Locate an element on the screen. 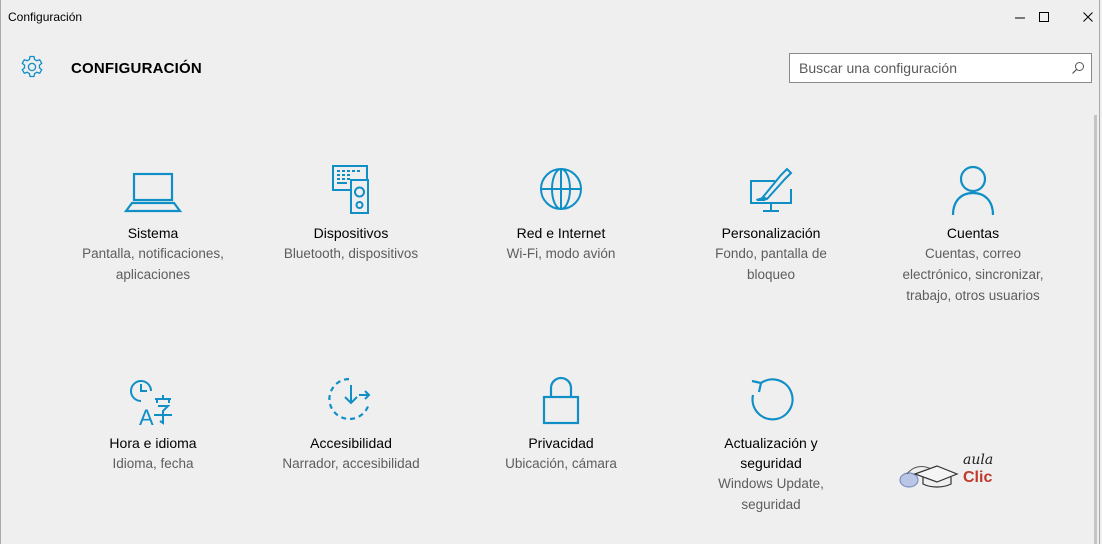  title-bar: Configuración is located at coordinates (550, 17).